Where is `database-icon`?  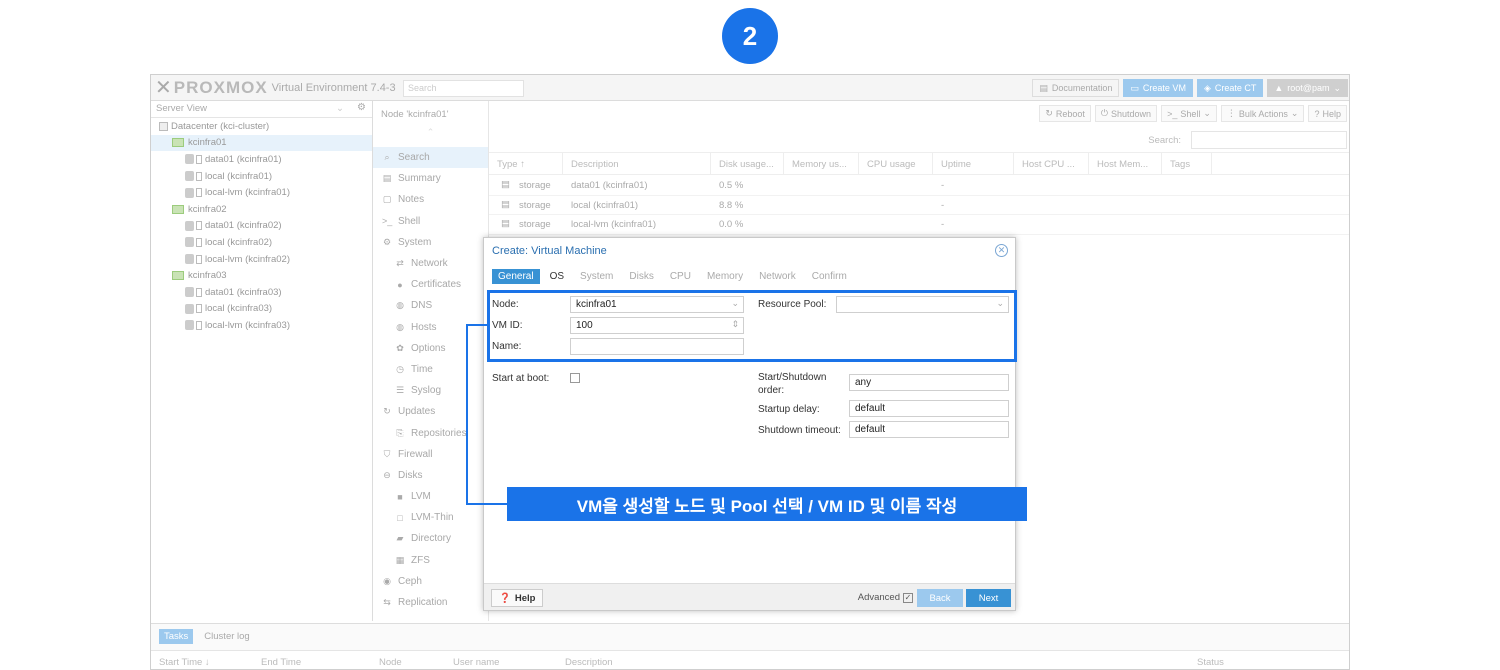 database-icon is located at coordinates (189, 225).